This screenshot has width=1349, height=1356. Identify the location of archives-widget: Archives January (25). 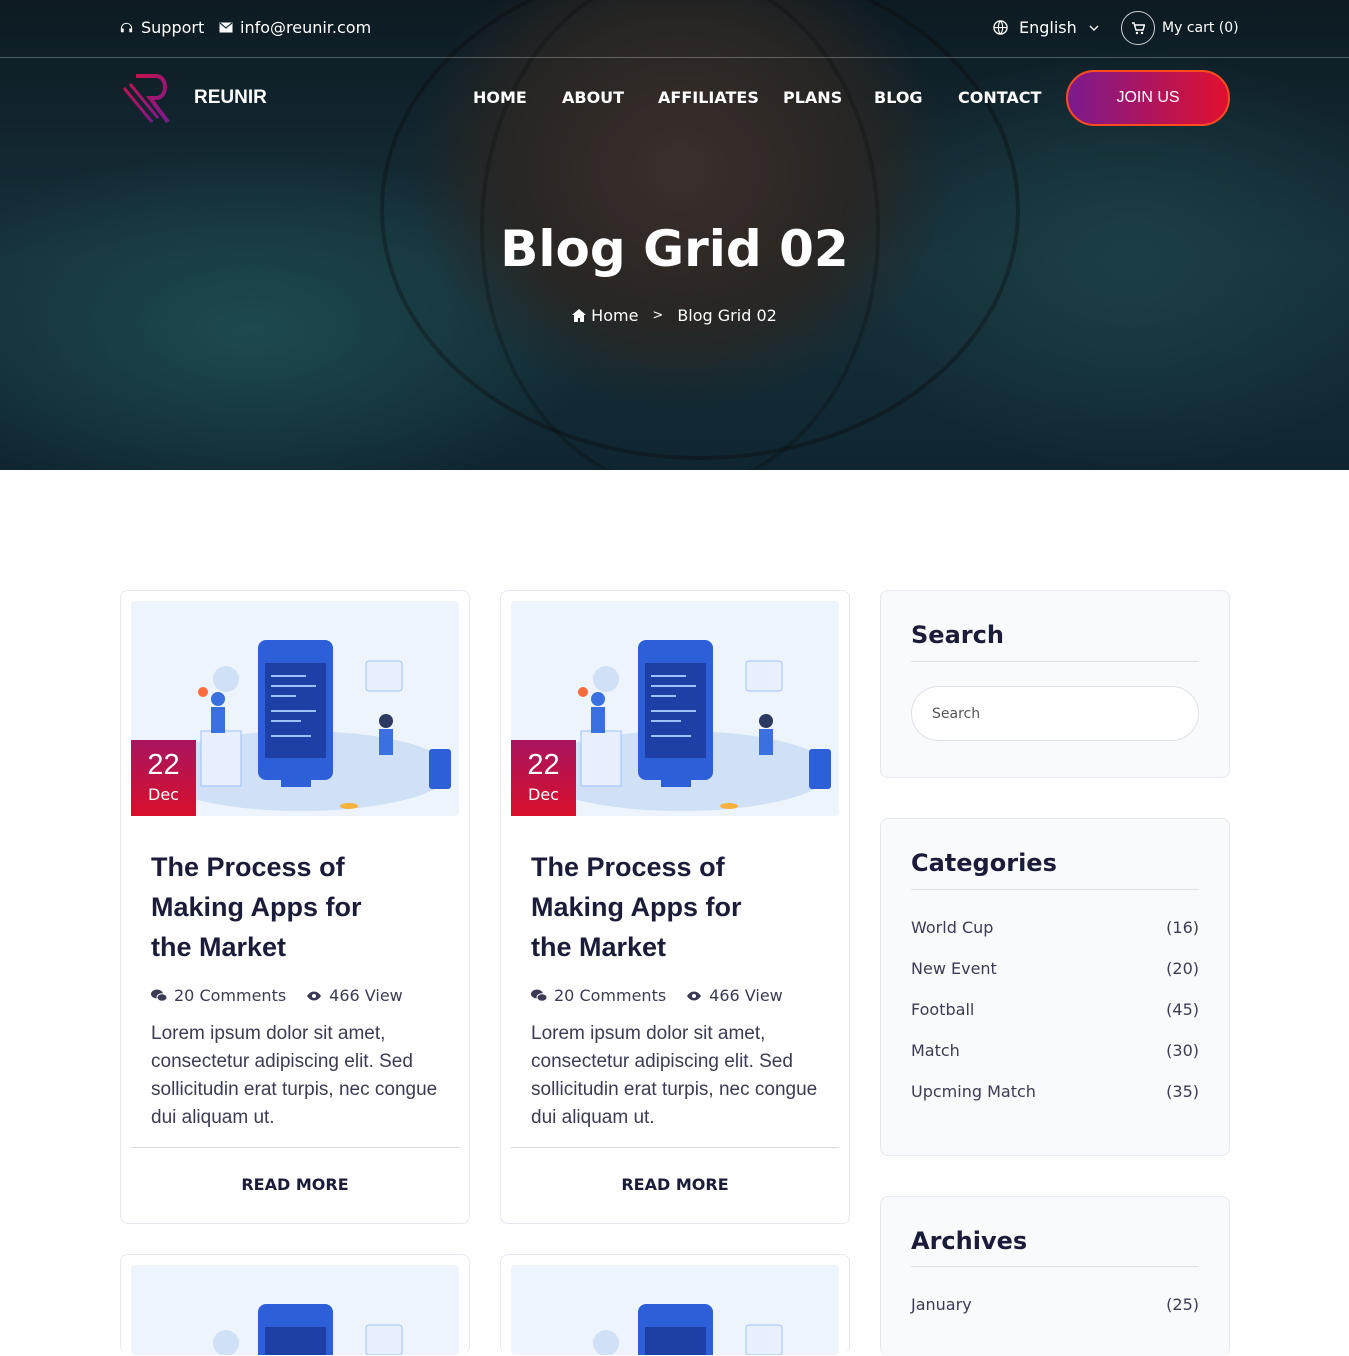
(1055, 1276).